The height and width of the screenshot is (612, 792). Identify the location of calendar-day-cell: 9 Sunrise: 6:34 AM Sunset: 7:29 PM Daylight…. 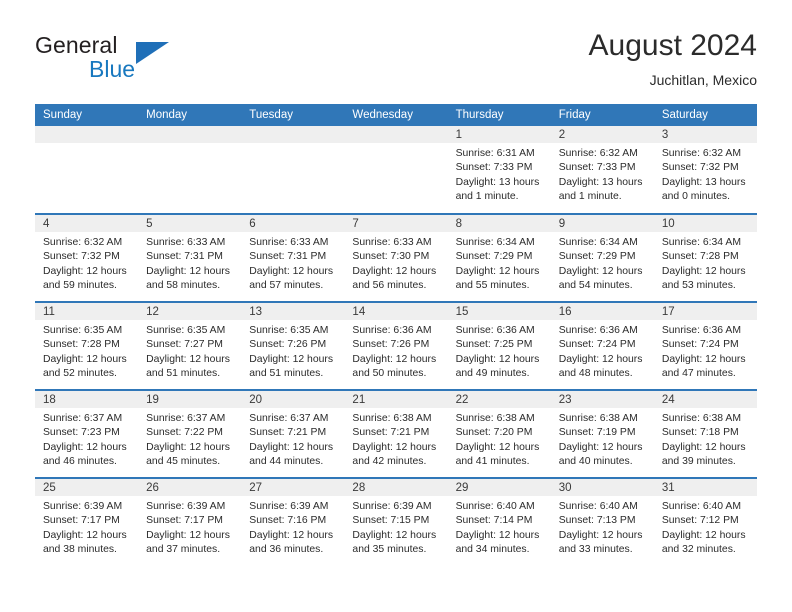
(602, 257).